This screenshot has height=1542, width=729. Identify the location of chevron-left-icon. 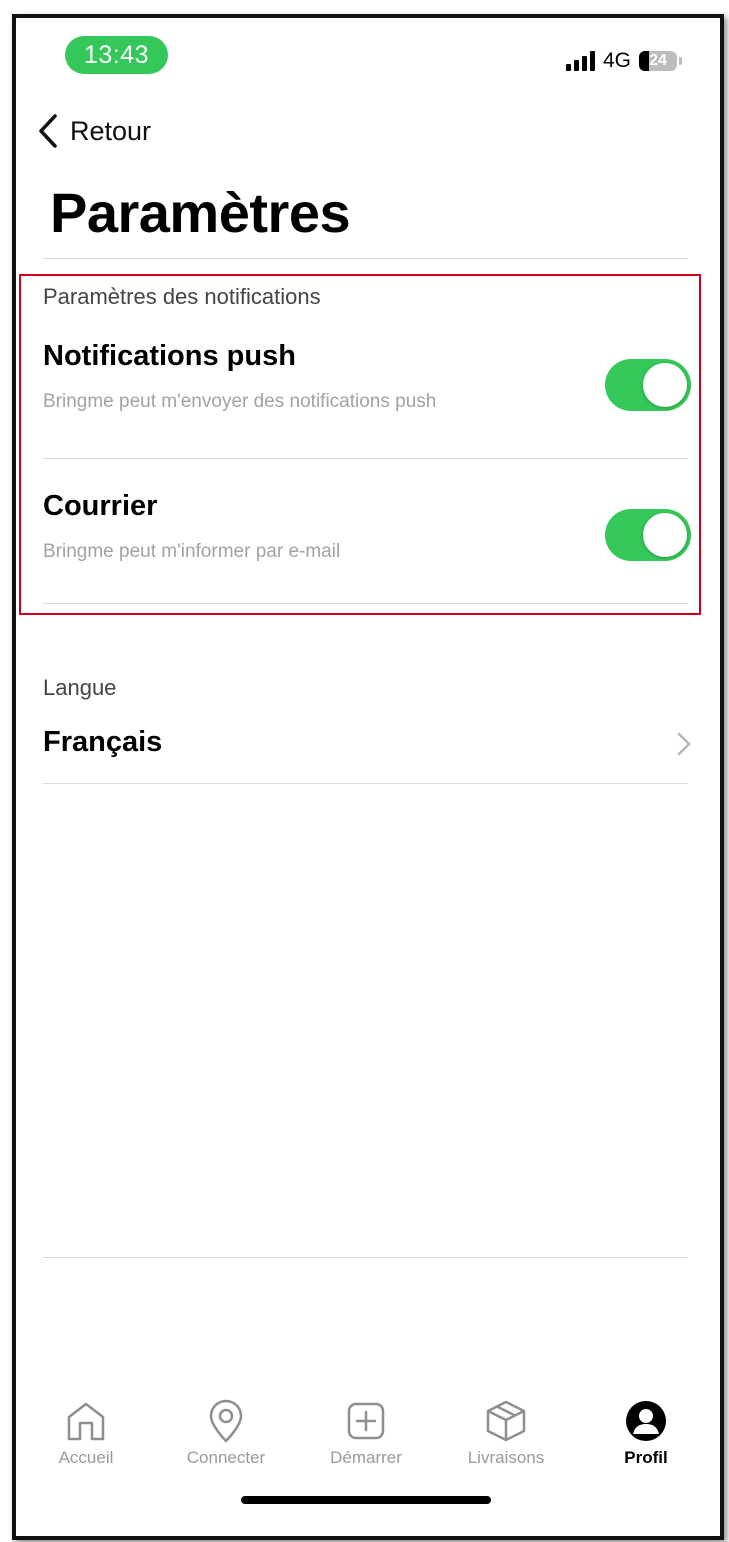
(48, 131).